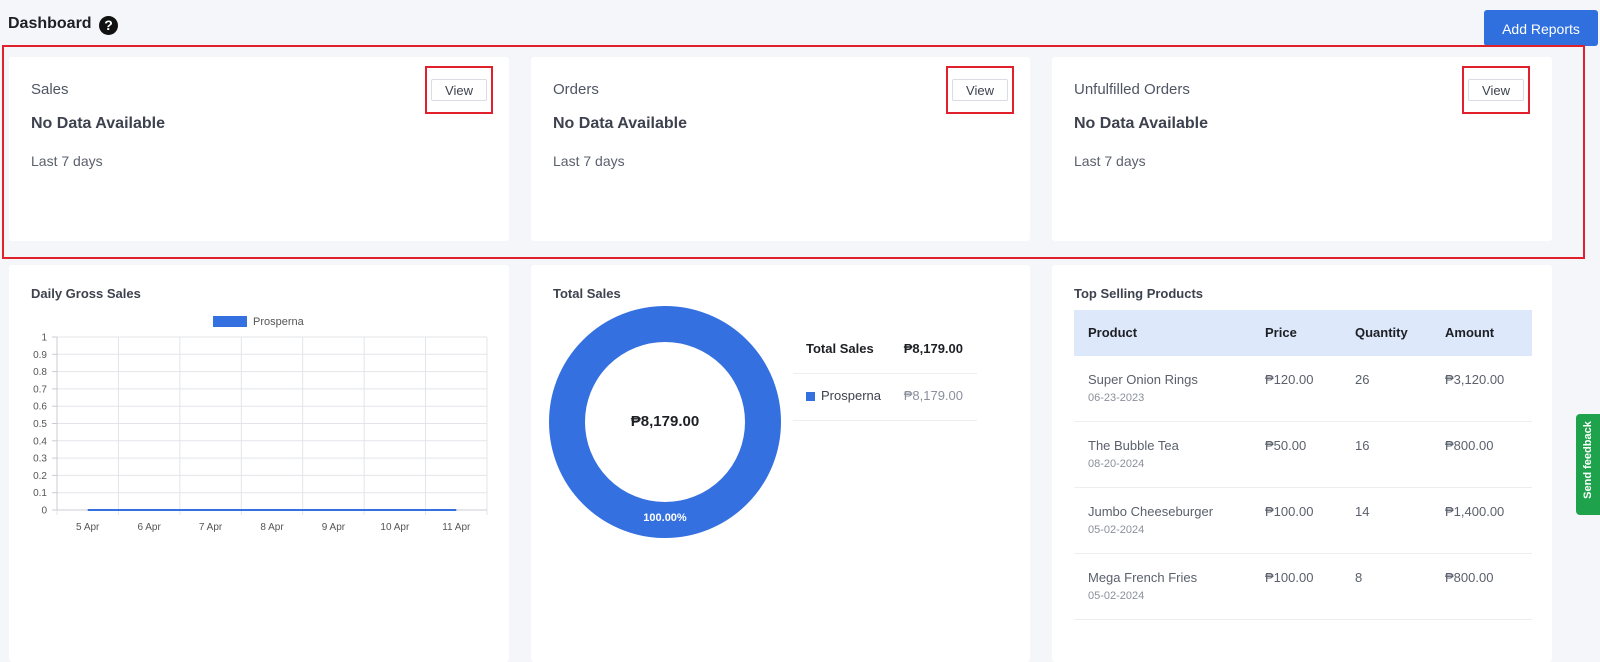 The image size is (1600, 662). What do you see at coordinates (1362, 379) in the screenshot?
I see `product-quantity: 26` at bounding box center [1362, 379].